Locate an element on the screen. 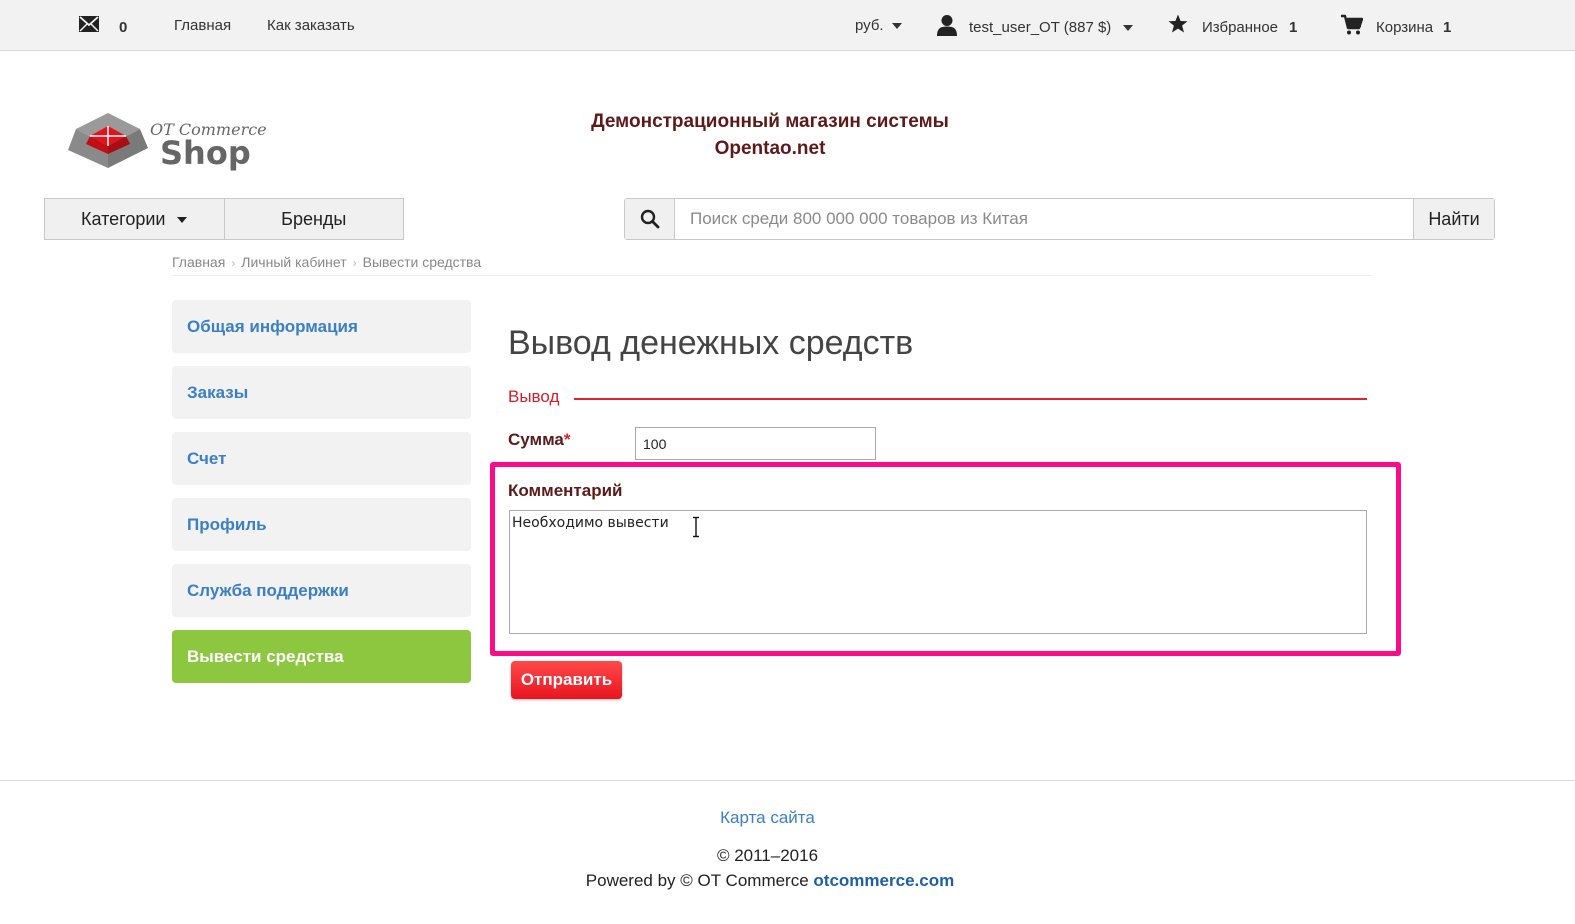 This screenshot has height=924, width=1575. powered-by: Powered by © OT Commerce otcommerce.com is located at coordinates (770, 881).